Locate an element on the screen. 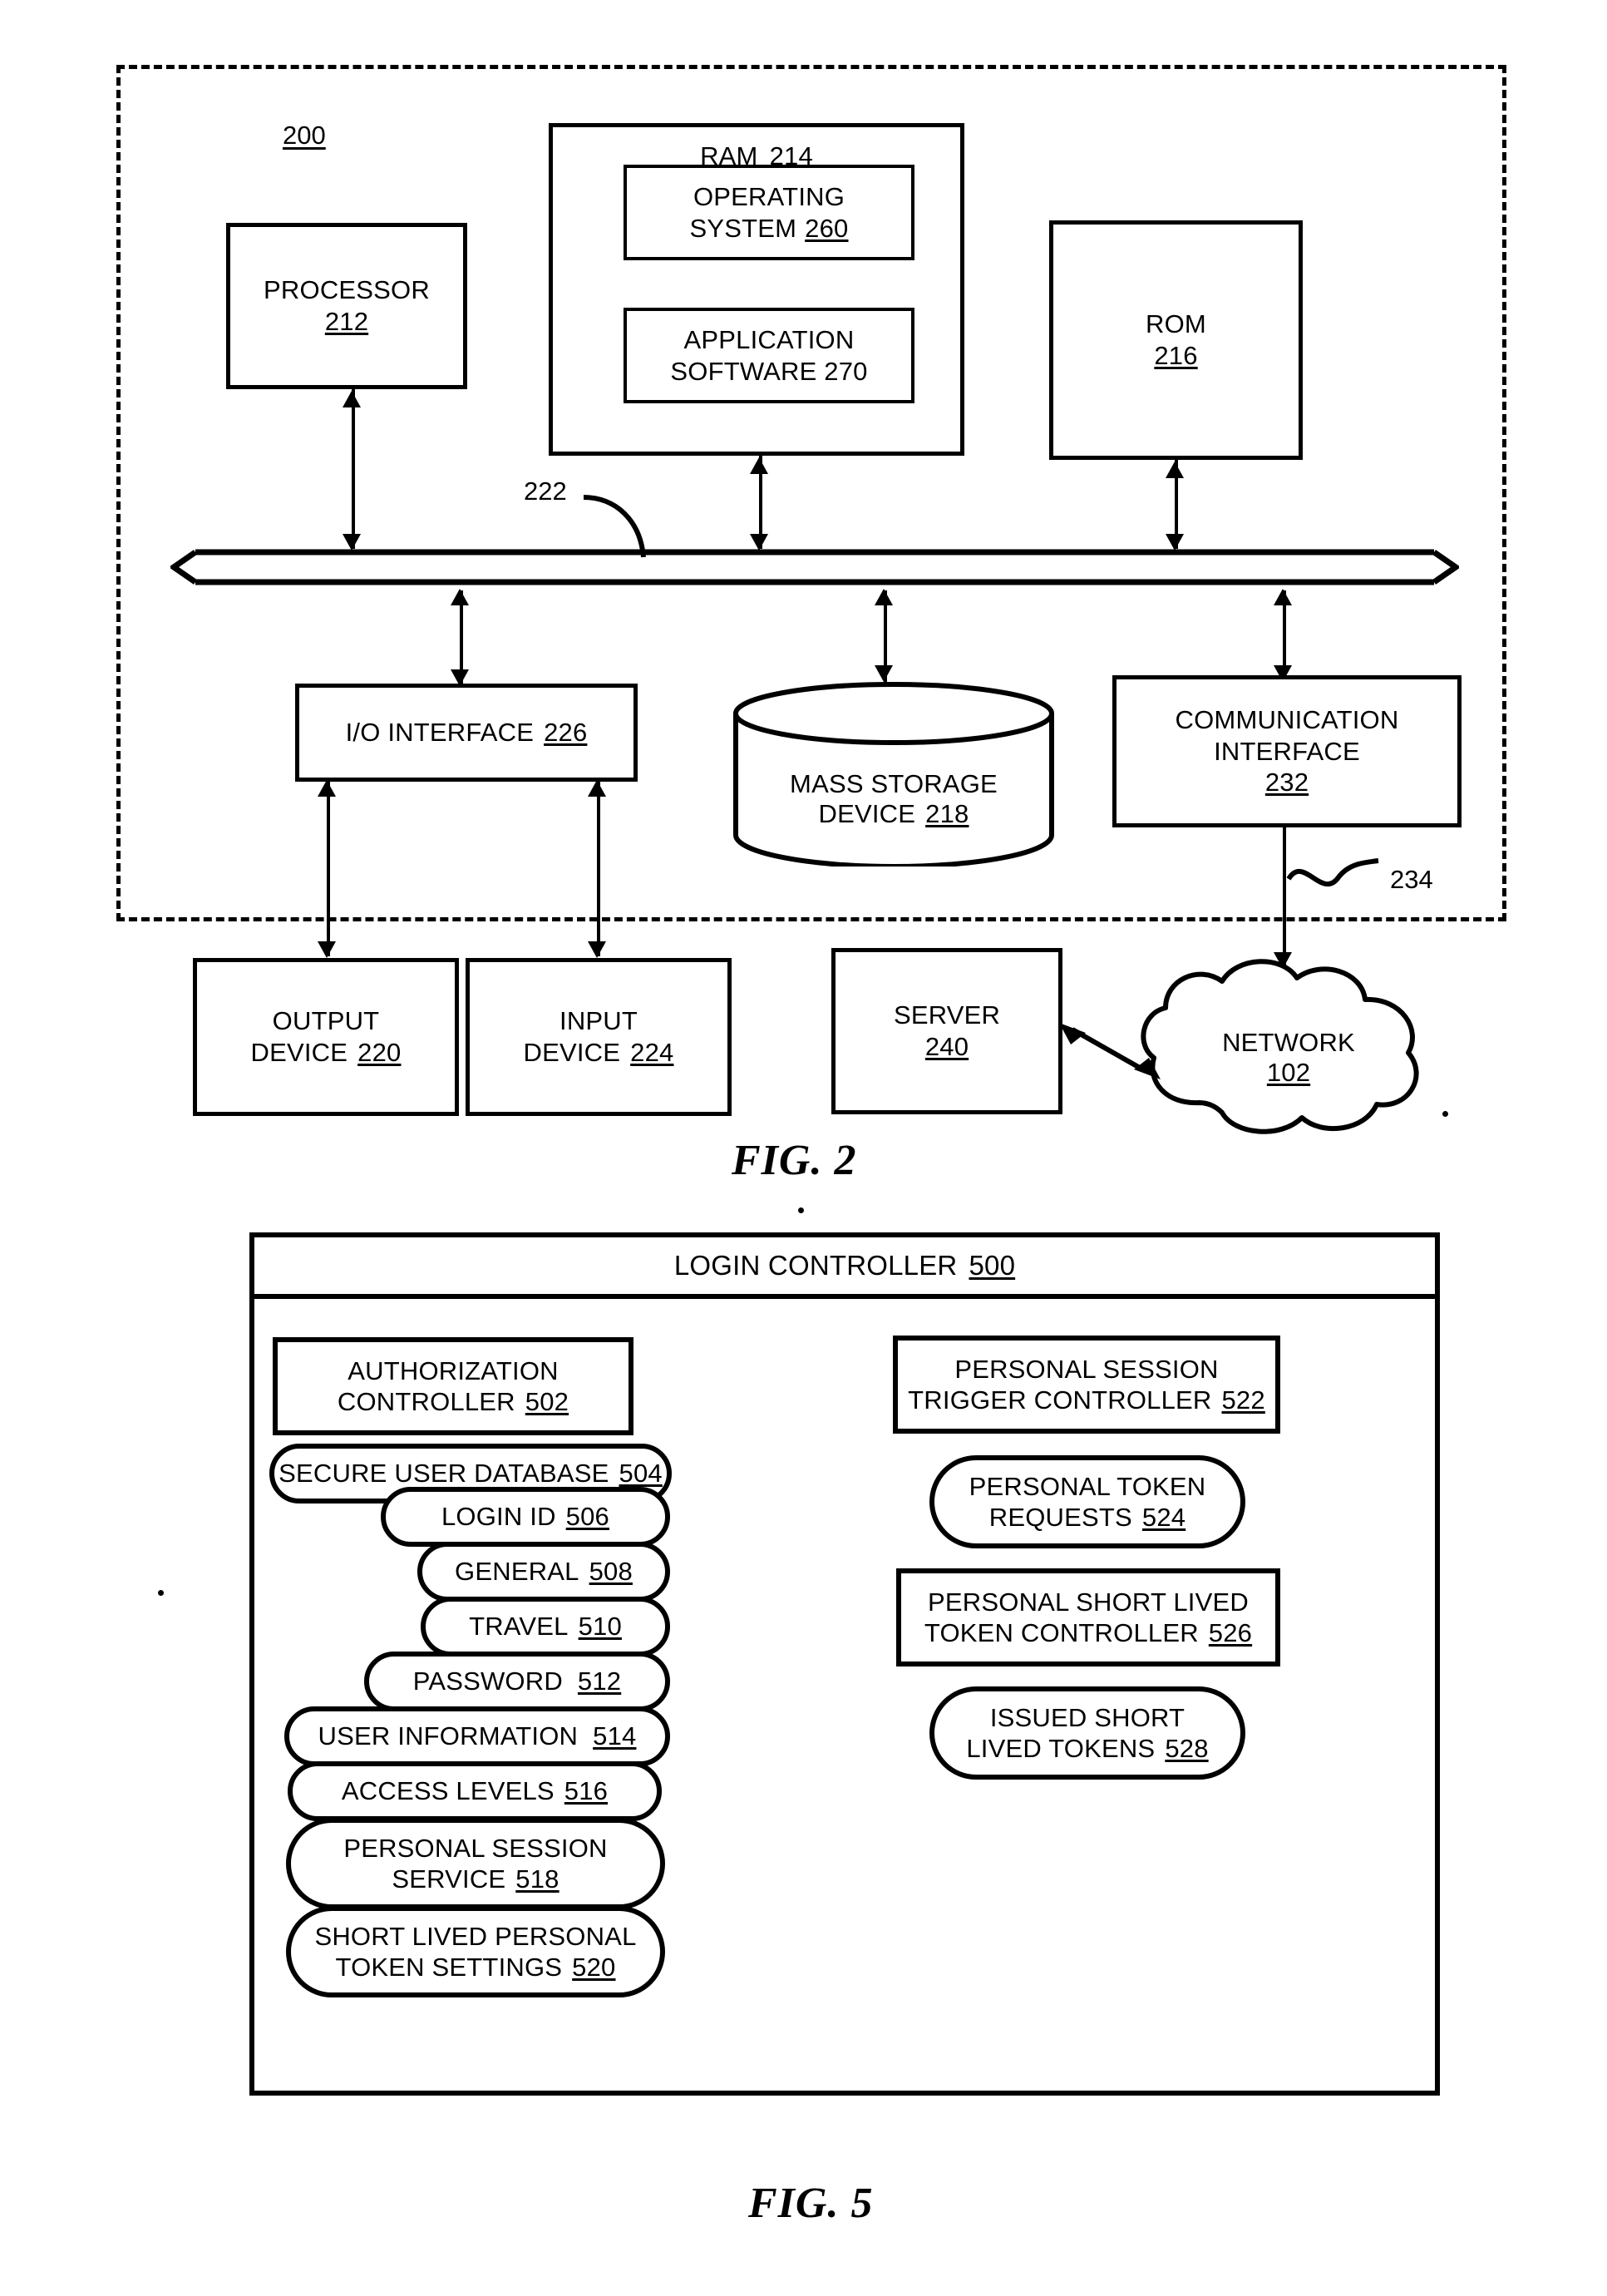  fig5-caption: FIG. 5 is located at coordinates (811, 2203).